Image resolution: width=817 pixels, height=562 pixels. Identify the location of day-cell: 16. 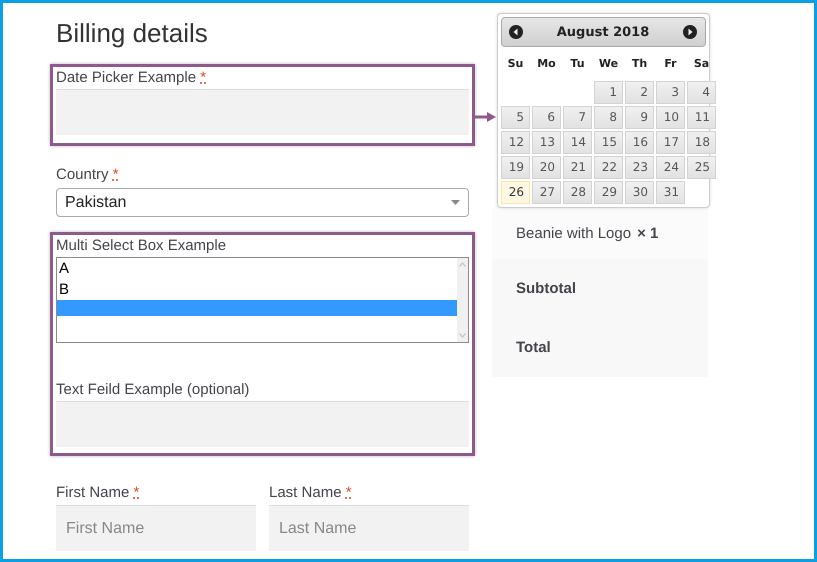
(639, 142).